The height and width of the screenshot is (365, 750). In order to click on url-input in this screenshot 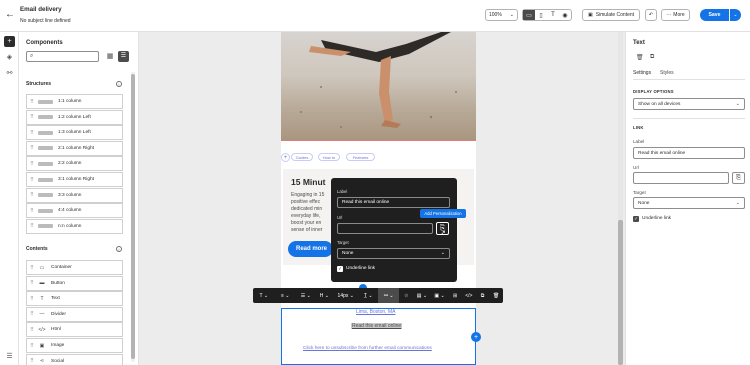, I will do `click(681, 178)`.